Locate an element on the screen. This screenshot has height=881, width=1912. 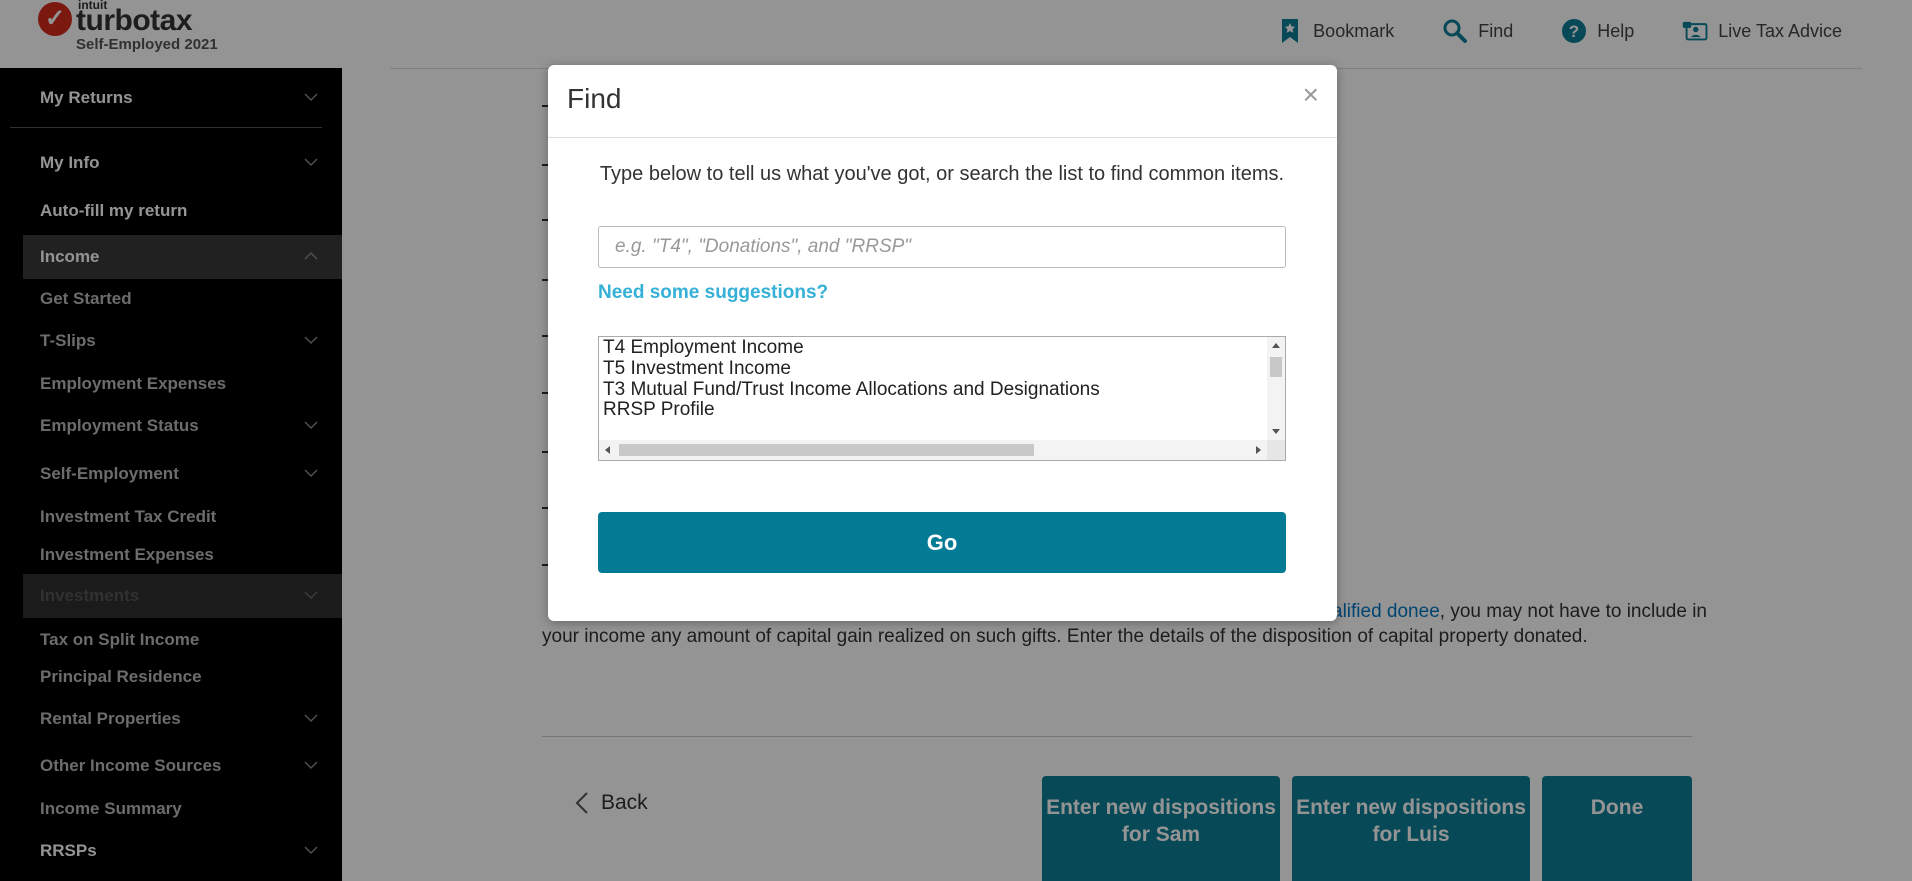
horizontal-scrollbar is located at coordinates (933, 450).